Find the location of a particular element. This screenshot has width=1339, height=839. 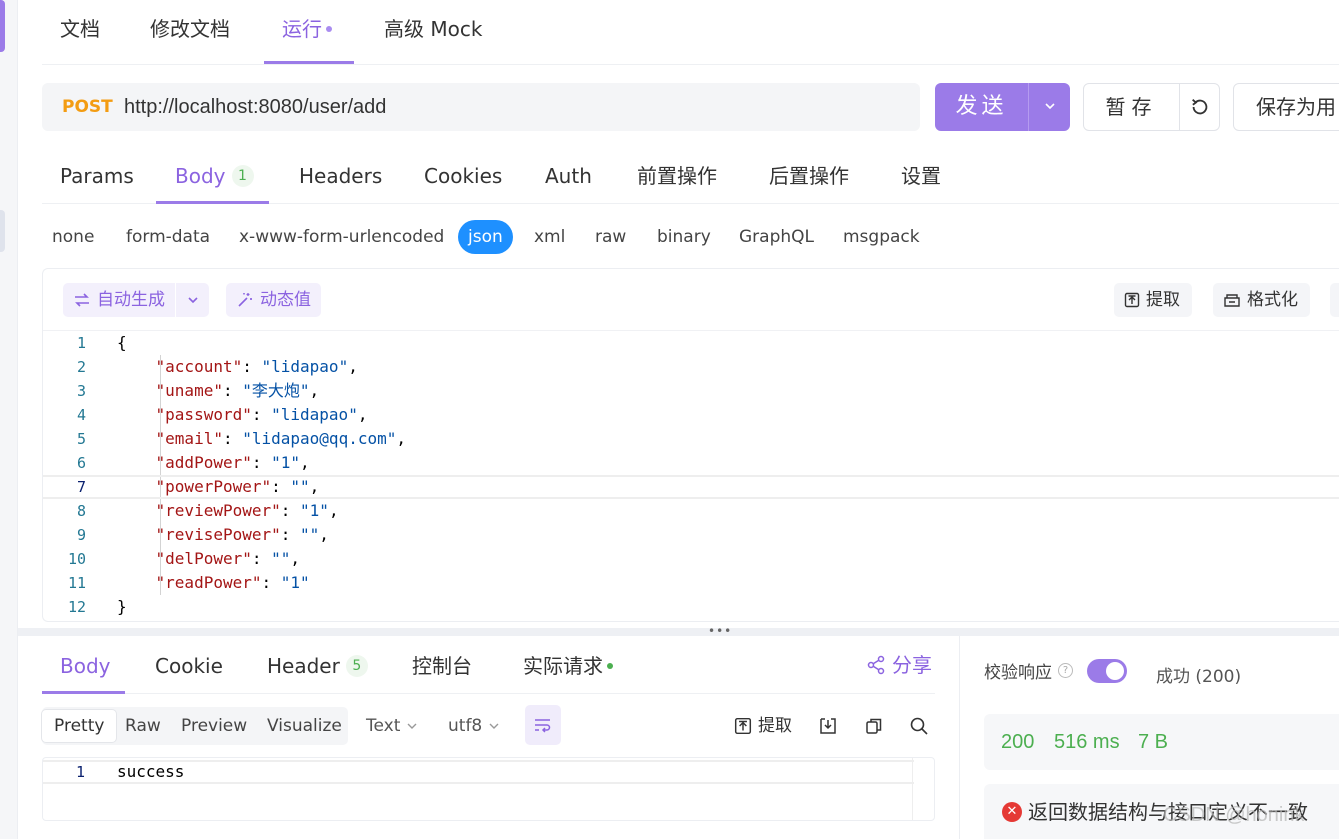

vertical-scrollbar is located at coordinates (923, 789).